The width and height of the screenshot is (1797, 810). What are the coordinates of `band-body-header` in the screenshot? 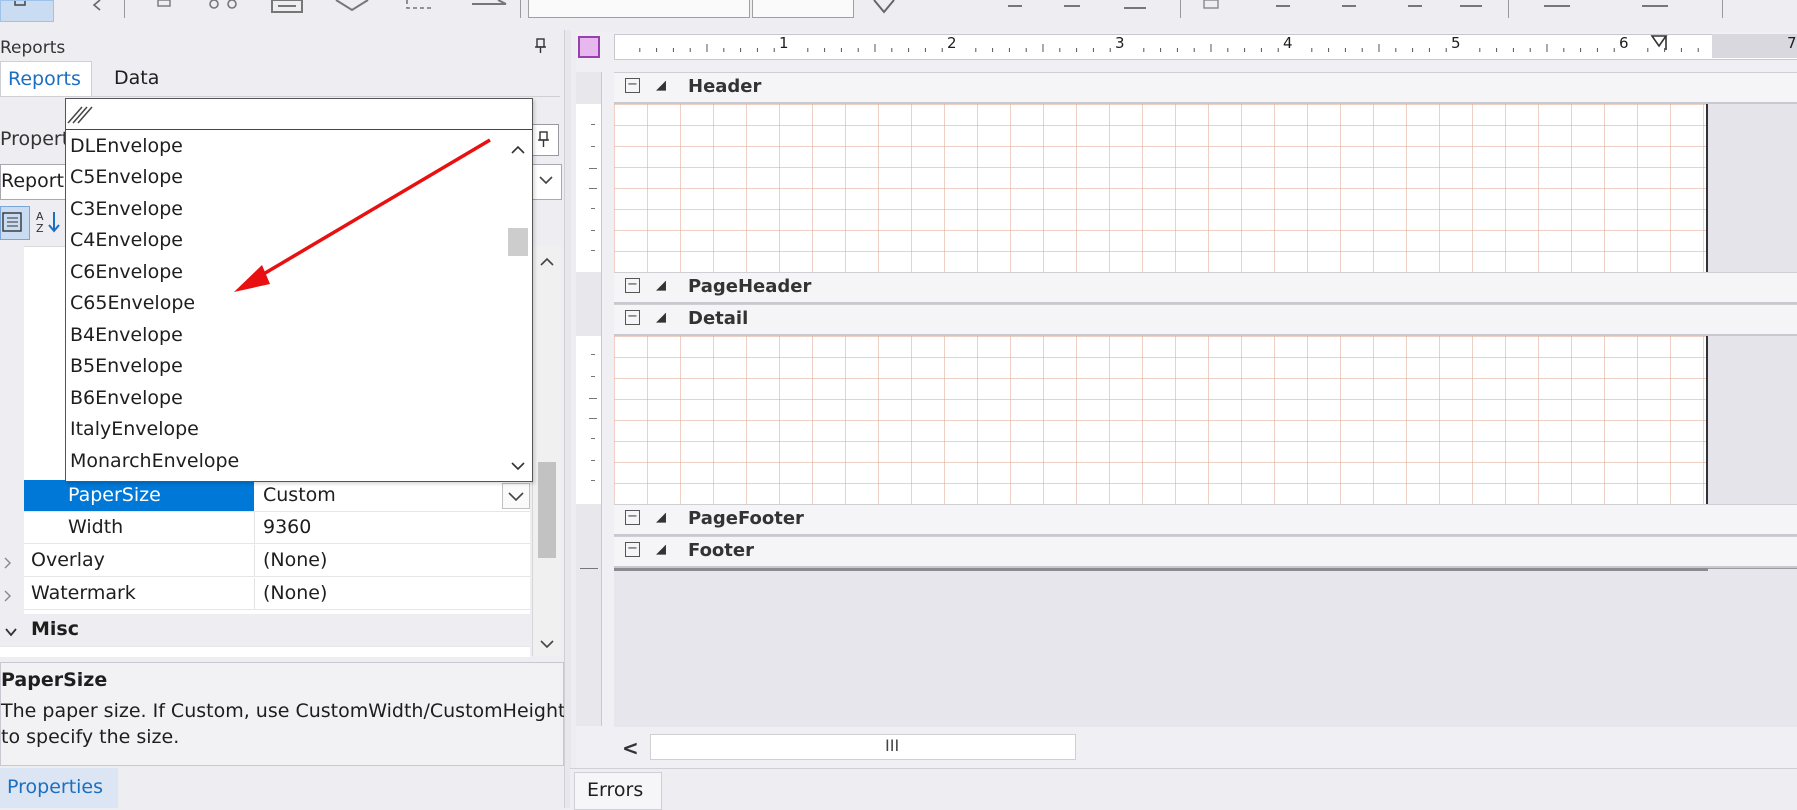 It's located at (1161, 188).